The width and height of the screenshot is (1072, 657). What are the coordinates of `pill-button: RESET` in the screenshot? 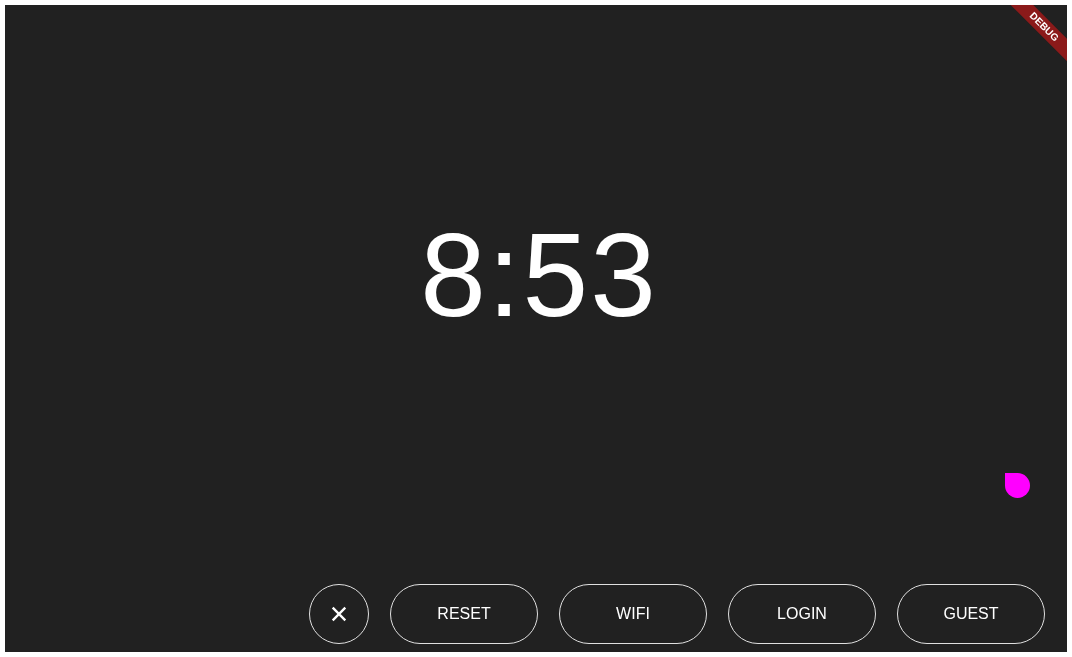 It's located at (464, 614).